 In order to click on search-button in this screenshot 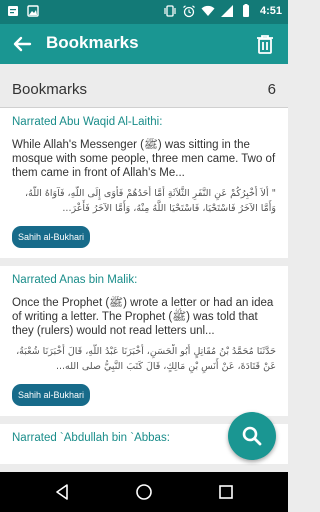, I will do `click(252, 436)`.